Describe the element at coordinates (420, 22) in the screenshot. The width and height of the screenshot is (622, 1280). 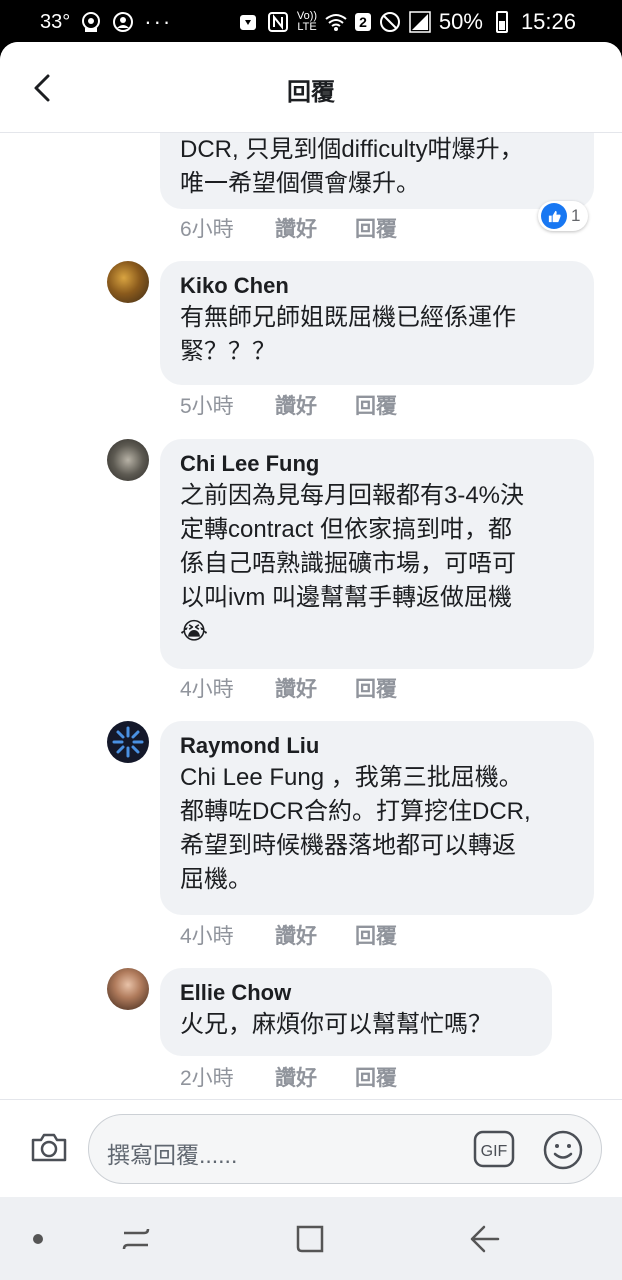
I see `signal-icon` at that location.